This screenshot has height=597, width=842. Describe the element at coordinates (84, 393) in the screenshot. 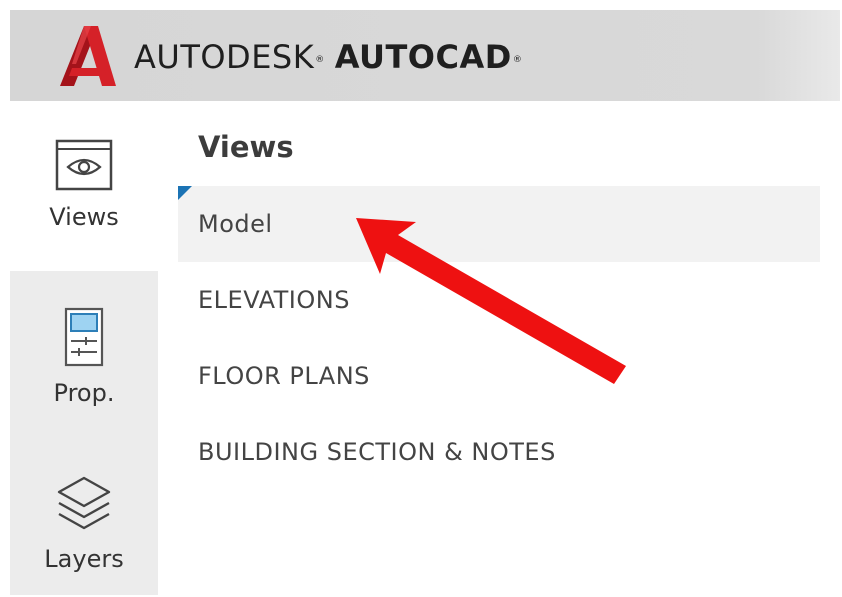

I see `sidebar-item-label: Prop.` at that location.